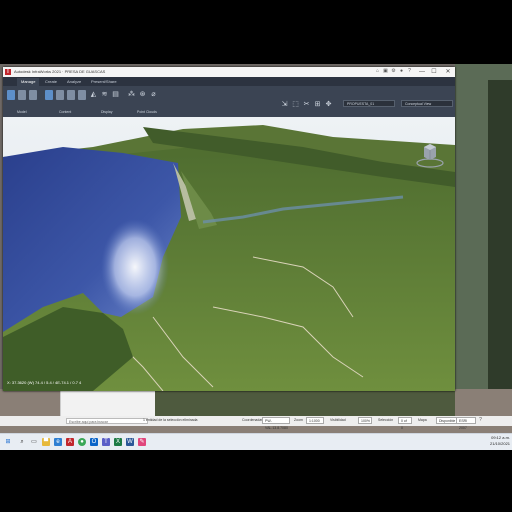  I want to click on tab-create: Create, so click(51, 82).